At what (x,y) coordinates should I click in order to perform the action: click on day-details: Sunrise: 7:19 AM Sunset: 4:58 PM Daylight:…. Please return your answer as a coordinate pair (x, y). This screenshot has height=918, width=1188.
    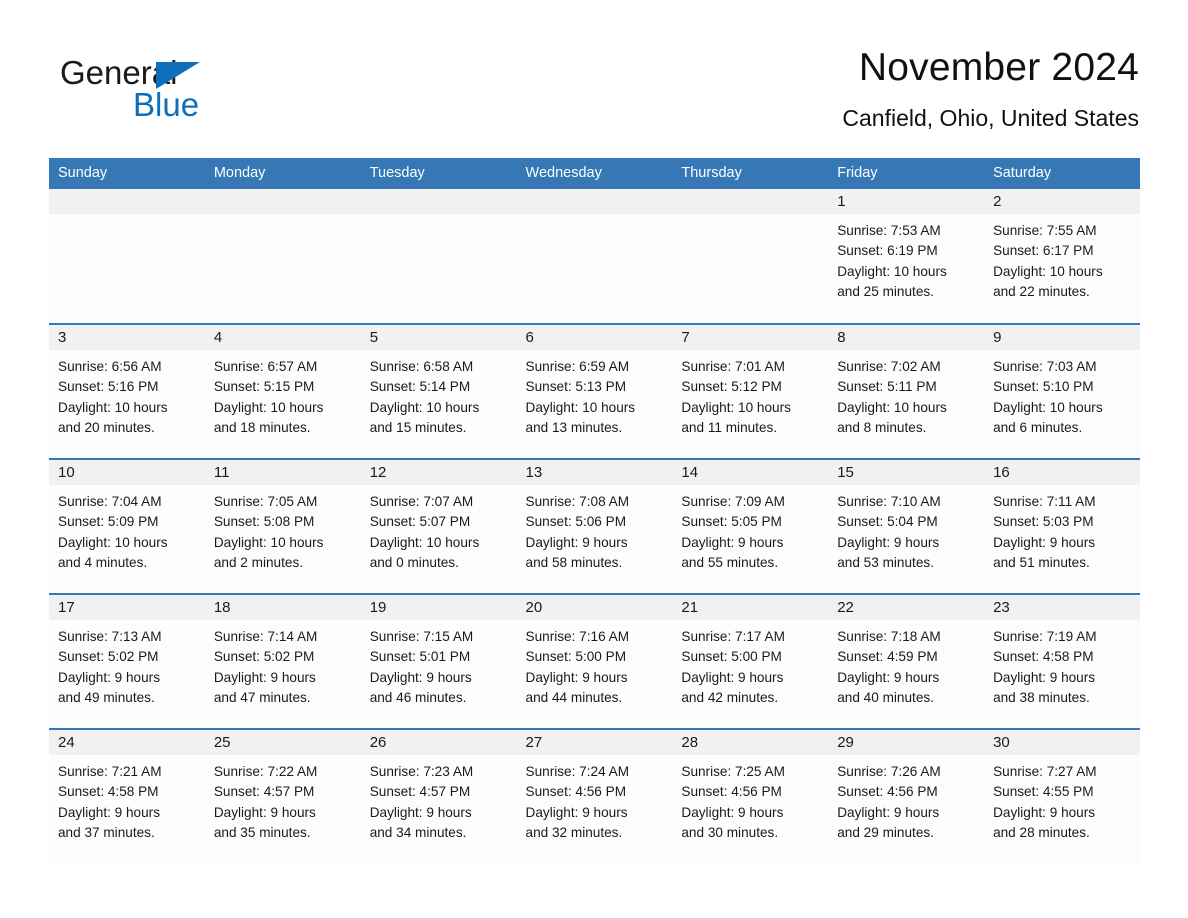
    Looking at the image, I should click on (1062, 664).